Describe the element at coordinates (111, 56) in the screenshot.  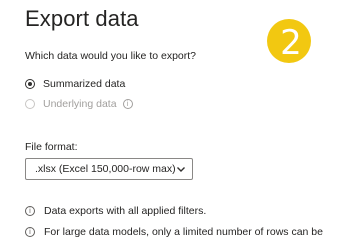
I see `export-question: Which data would you like to export?` at that location.